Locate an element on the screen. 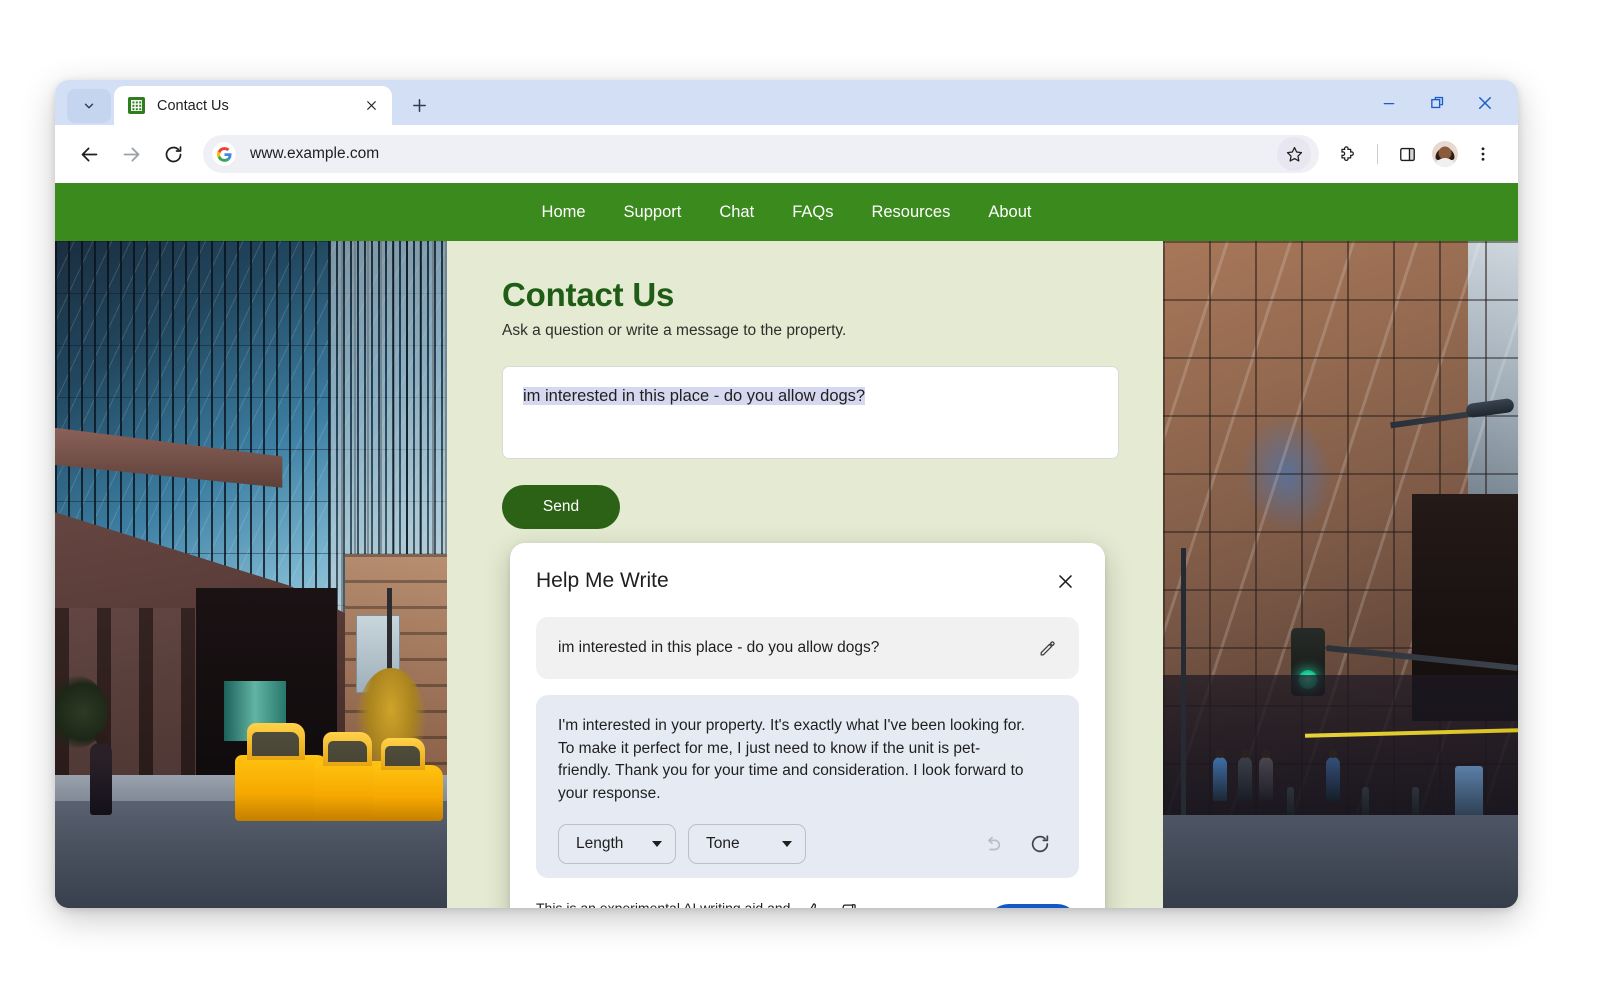 The height and width of the screenshot is (1000, 1600). new-tab-button is located at coordinates (419, 105).